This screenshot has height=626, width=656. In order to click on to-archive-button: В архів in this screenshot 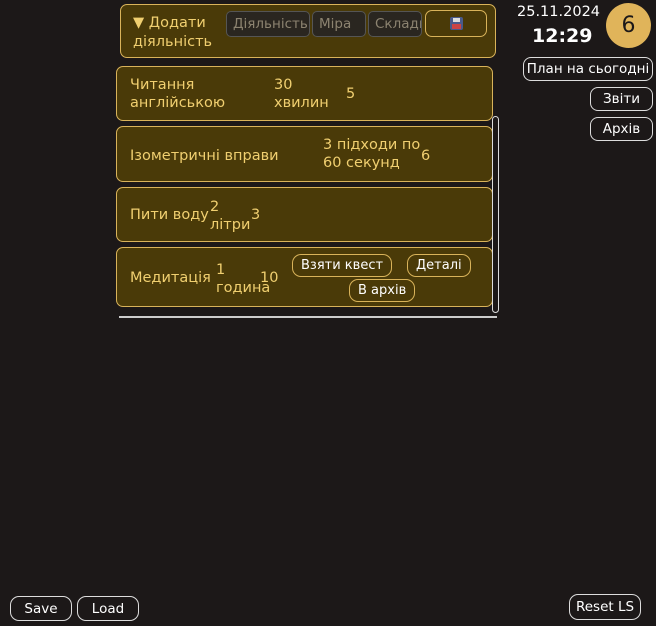, I will do `click(382, 290)`.